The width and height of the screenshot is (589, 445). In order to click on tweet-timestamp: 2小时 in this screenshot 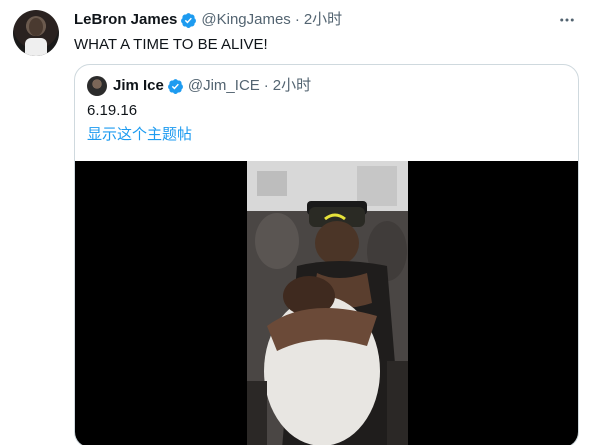, I will do `click(323, 20)`.